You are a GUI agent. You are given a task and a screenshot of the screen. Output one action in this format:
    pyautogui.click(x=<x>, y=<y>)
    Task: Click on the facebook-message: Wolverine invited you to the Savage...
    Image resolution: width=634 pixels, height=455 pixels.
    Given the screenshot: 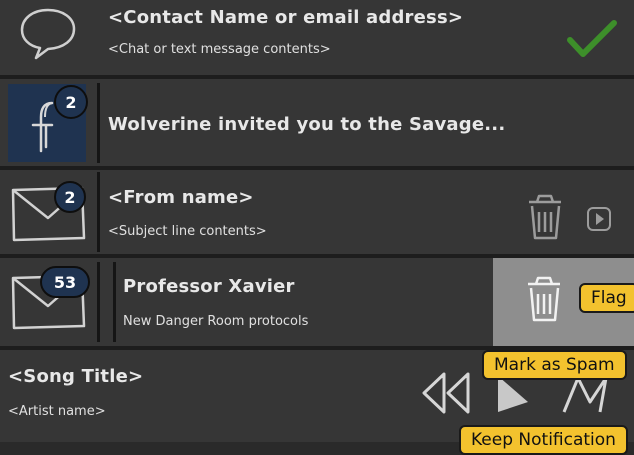 What is the action you would take?
    pyautogui.click(x=307, y=124)
    